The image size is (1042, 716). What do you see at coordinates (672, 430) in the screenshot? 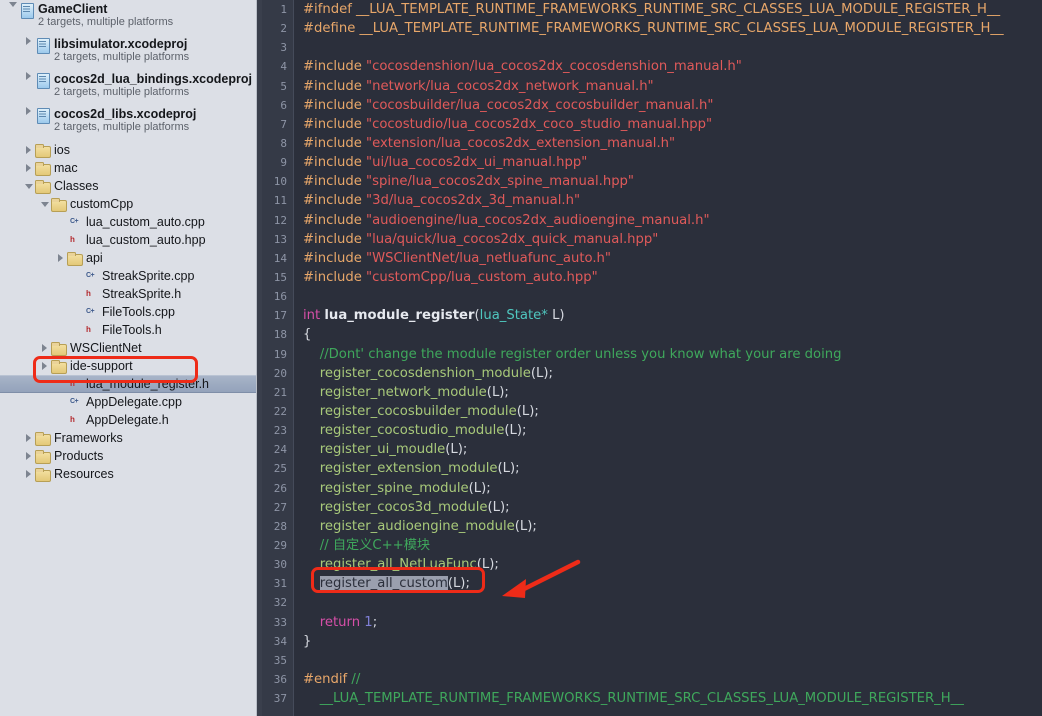
I see `code-line: register_cocostudio_module(L);` at bounding box center [672, 430].